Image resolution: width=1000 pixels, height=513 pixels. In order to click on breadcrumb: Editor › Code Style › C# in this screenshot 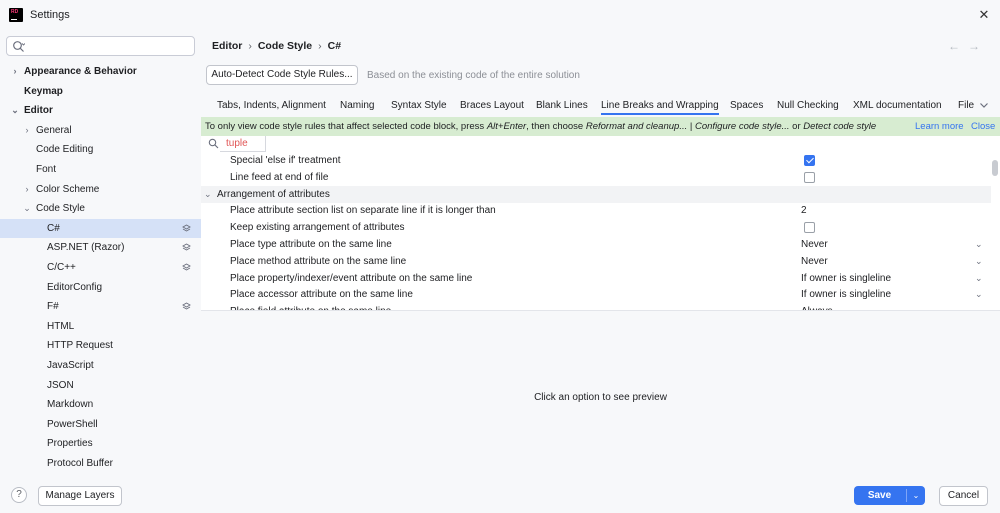, I will do `click(276, 46)`.